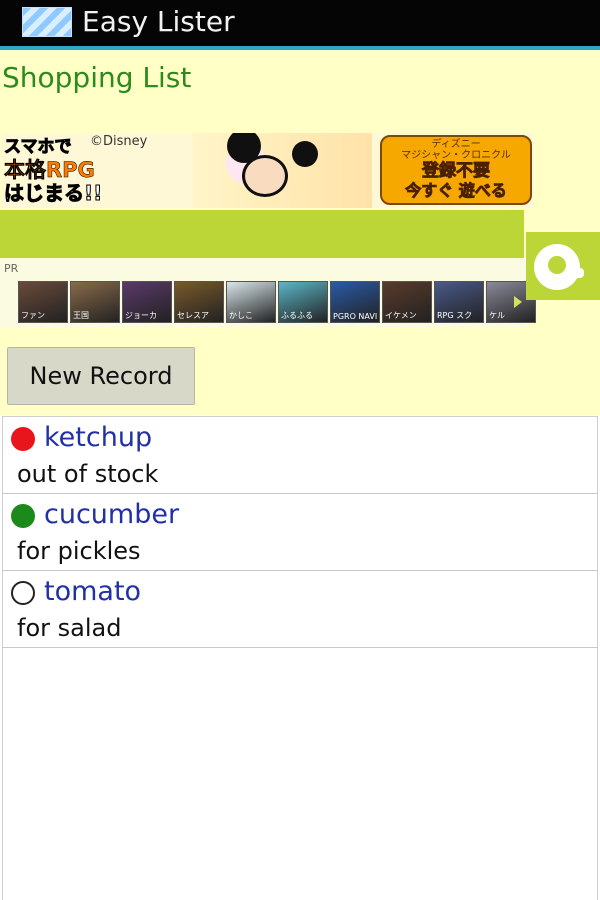 This screenshot has height=900, width=600. What do you see at coordinates (79, 551) in the screenshot?
I see `item-note: for pickles` at bounding box center [79, 551].